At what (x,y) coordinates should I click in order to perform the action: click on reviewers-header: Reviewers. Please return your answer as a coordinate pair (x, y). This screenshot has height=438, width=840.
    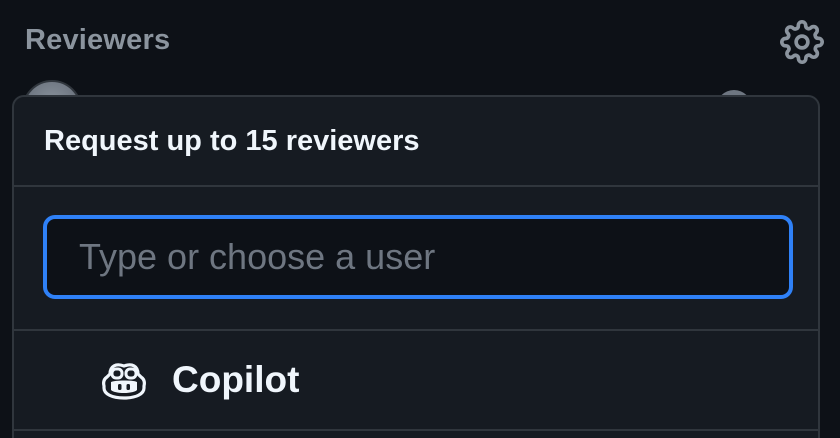
    Looking at the image, I should click on (97, 40).